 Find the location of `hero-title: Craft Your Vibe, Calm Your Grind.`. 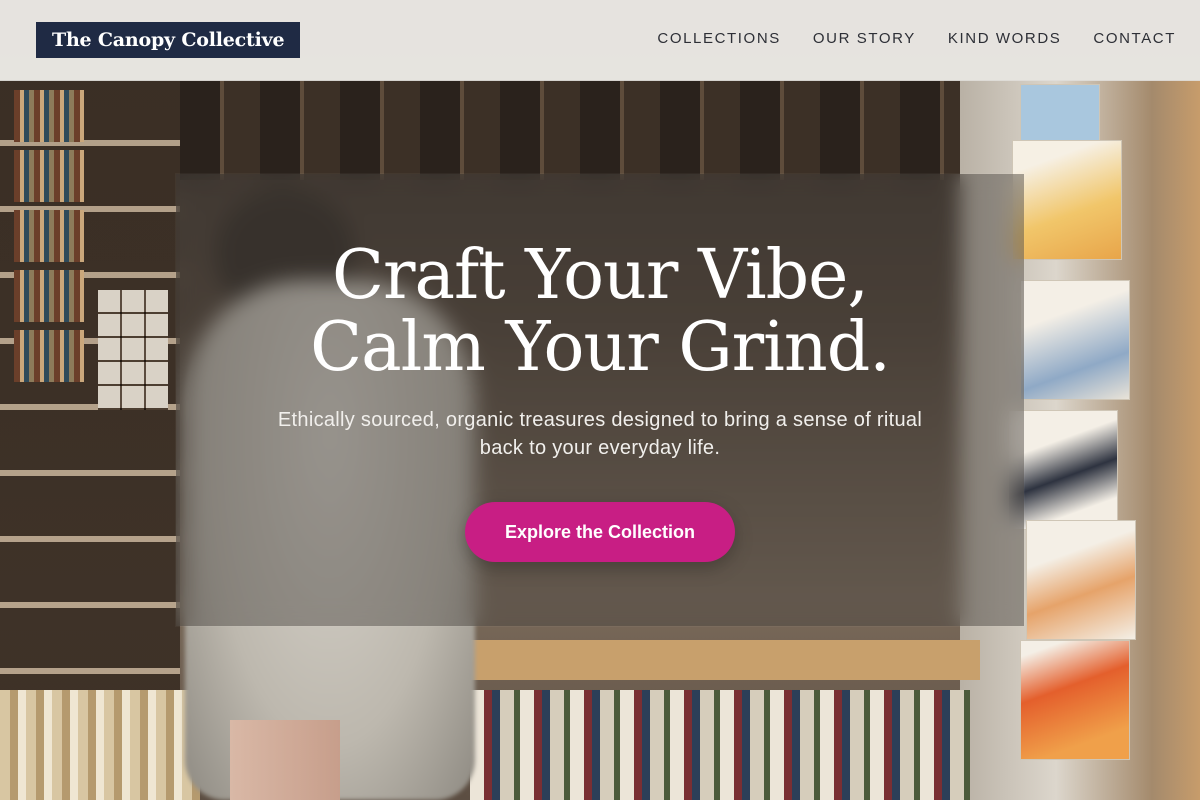

hero-title: Craft Your Vibe, Calm Your Grind. is located at coordinates (600, 312).